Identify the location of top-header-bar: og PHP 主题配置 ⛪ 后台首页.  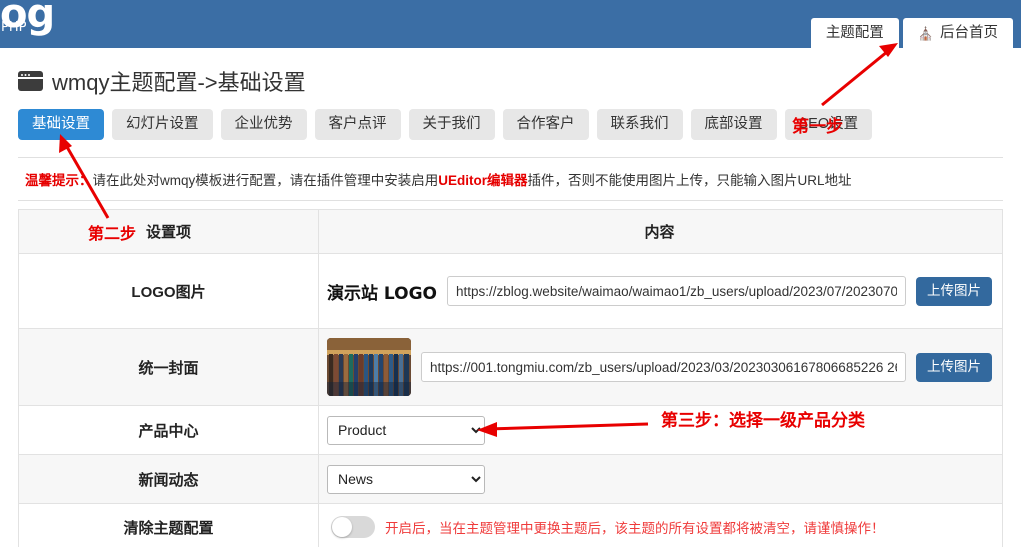
(510, 24).